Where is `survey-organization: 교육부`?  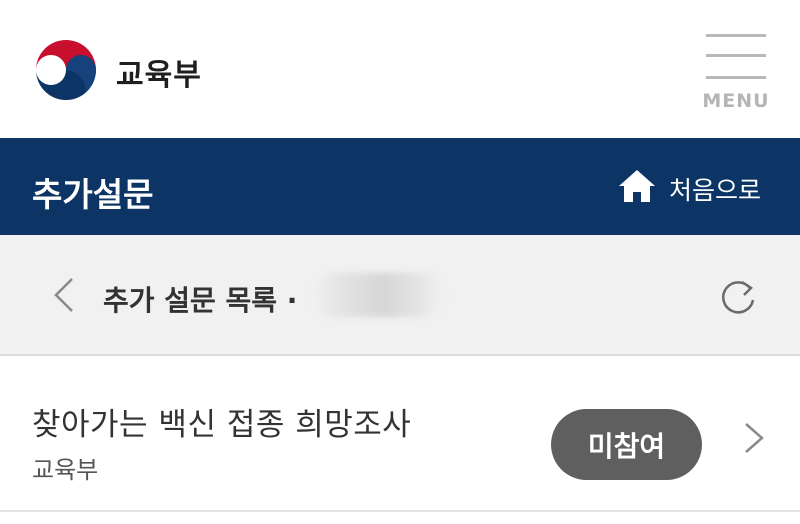
survey-organization: 교육부 is located at coordinates (65, 470).